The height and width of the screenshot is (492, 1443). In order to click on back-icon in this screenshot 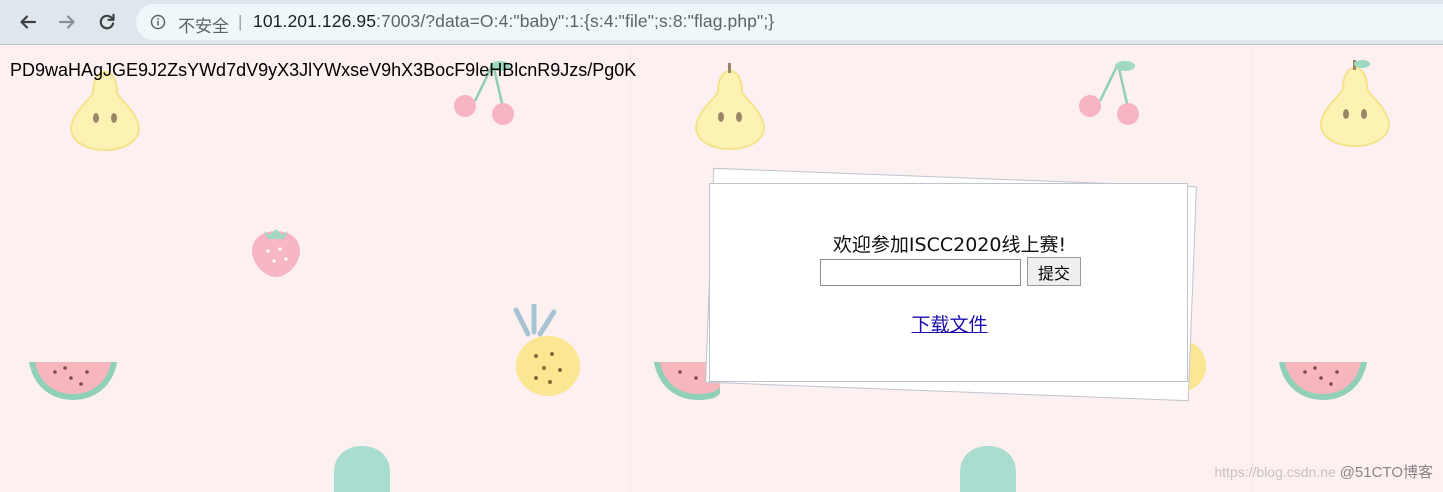, I will do `click(28, 22)`.